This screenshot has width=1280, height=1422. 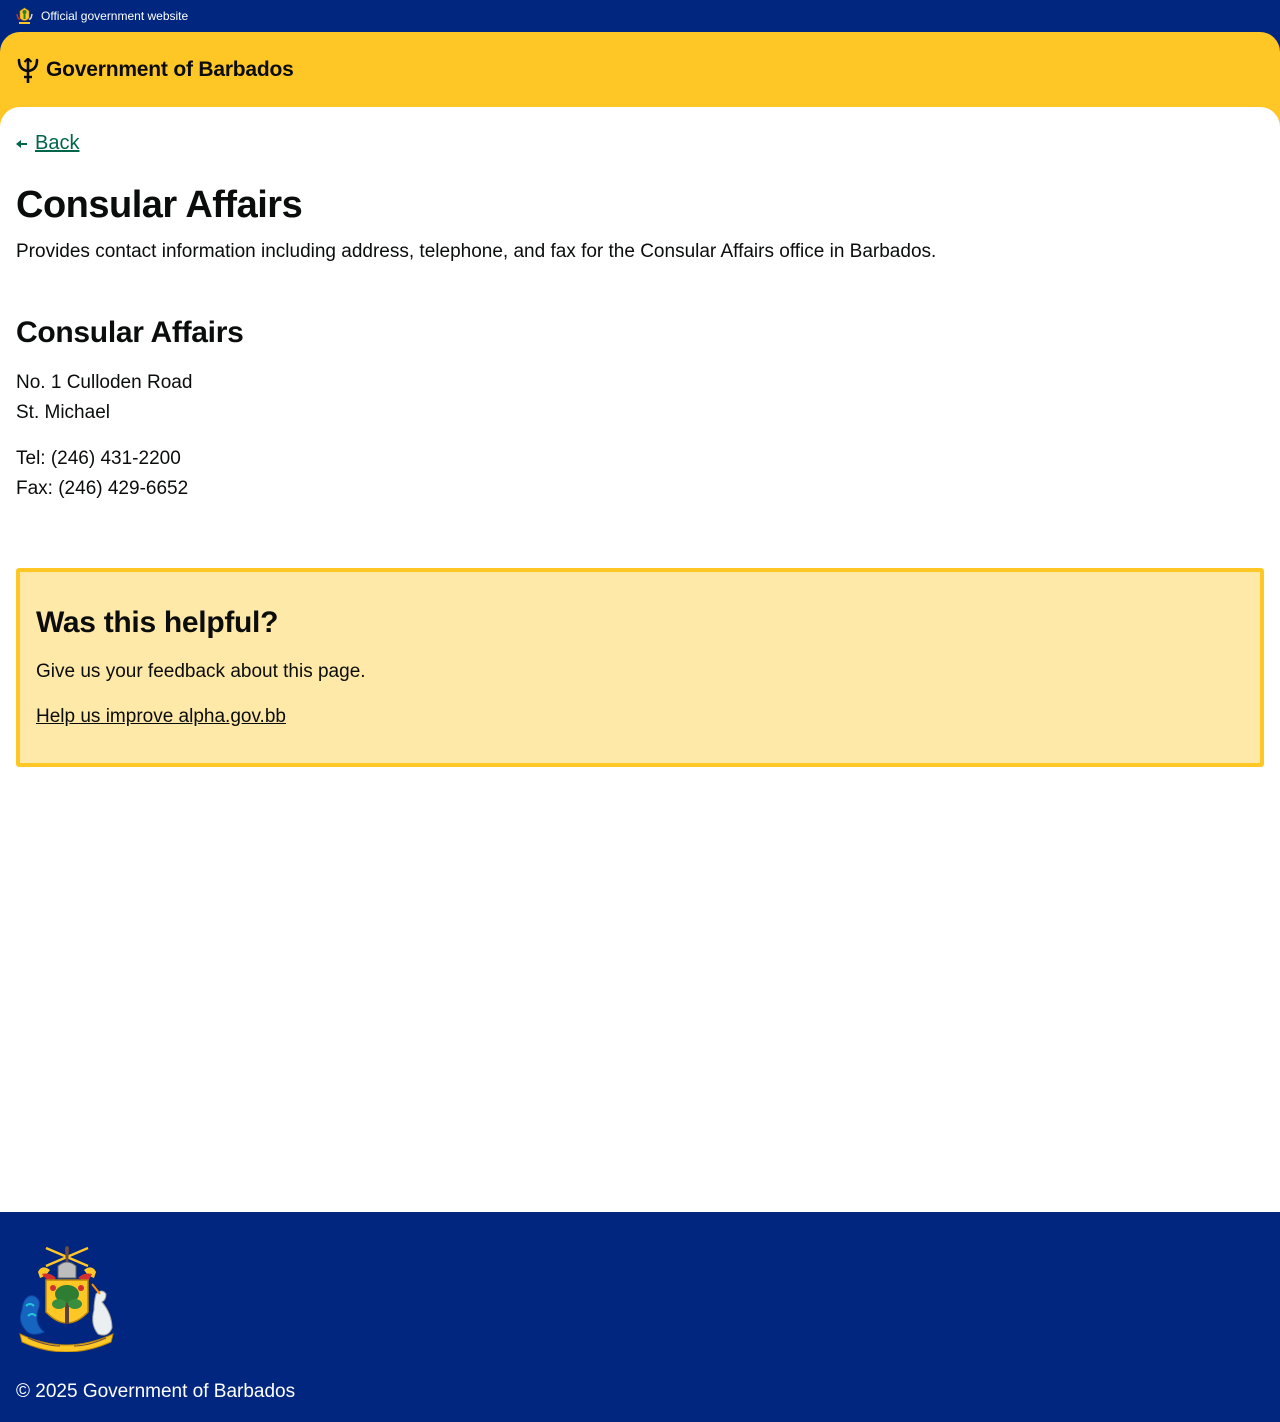 I want to click on site-header: Government of Barbados, so click(x=640, y=69).